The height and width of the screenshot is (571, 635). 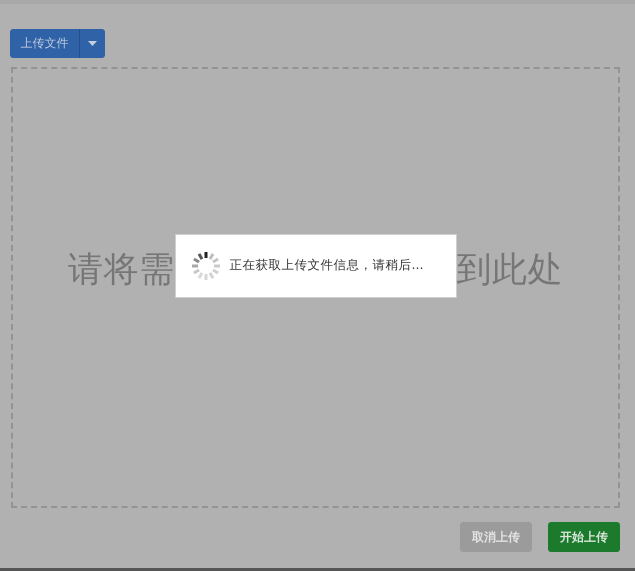 I want to click on dropdown-button, so click(x=92, y=43).